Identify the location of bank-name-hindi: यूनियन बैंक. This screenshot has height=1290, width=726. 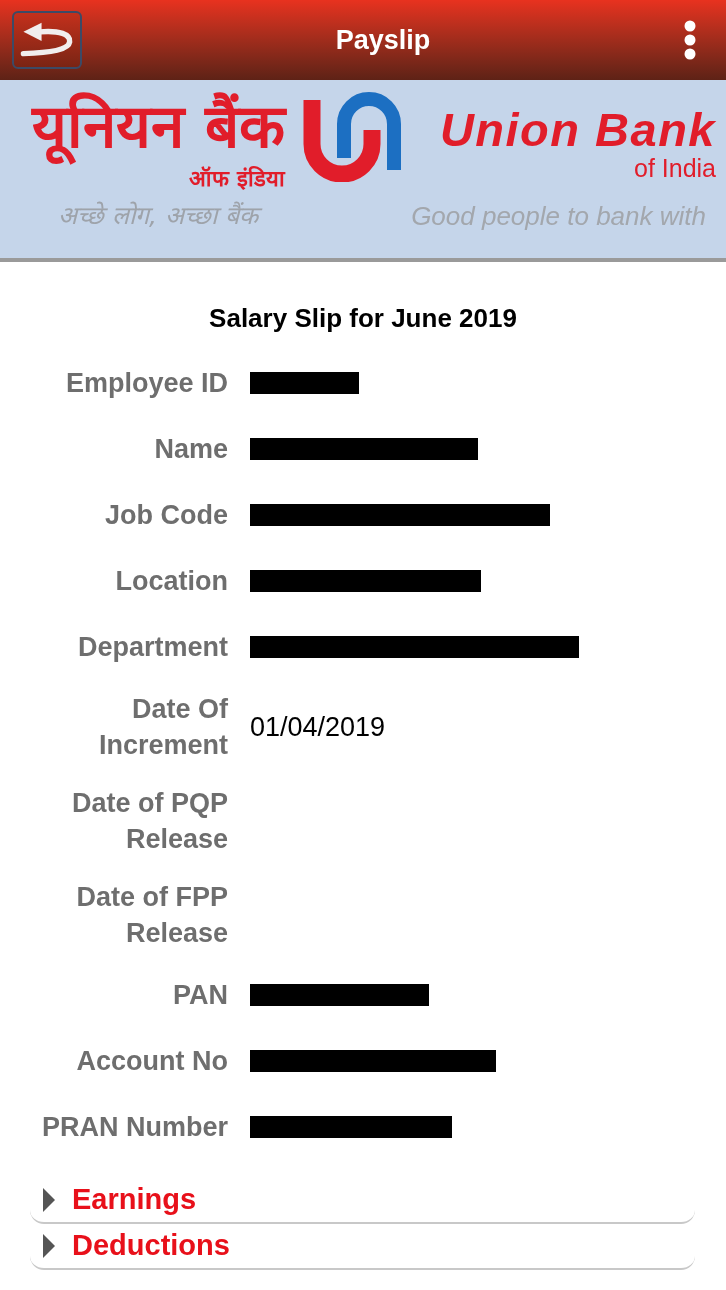
(158, 126).